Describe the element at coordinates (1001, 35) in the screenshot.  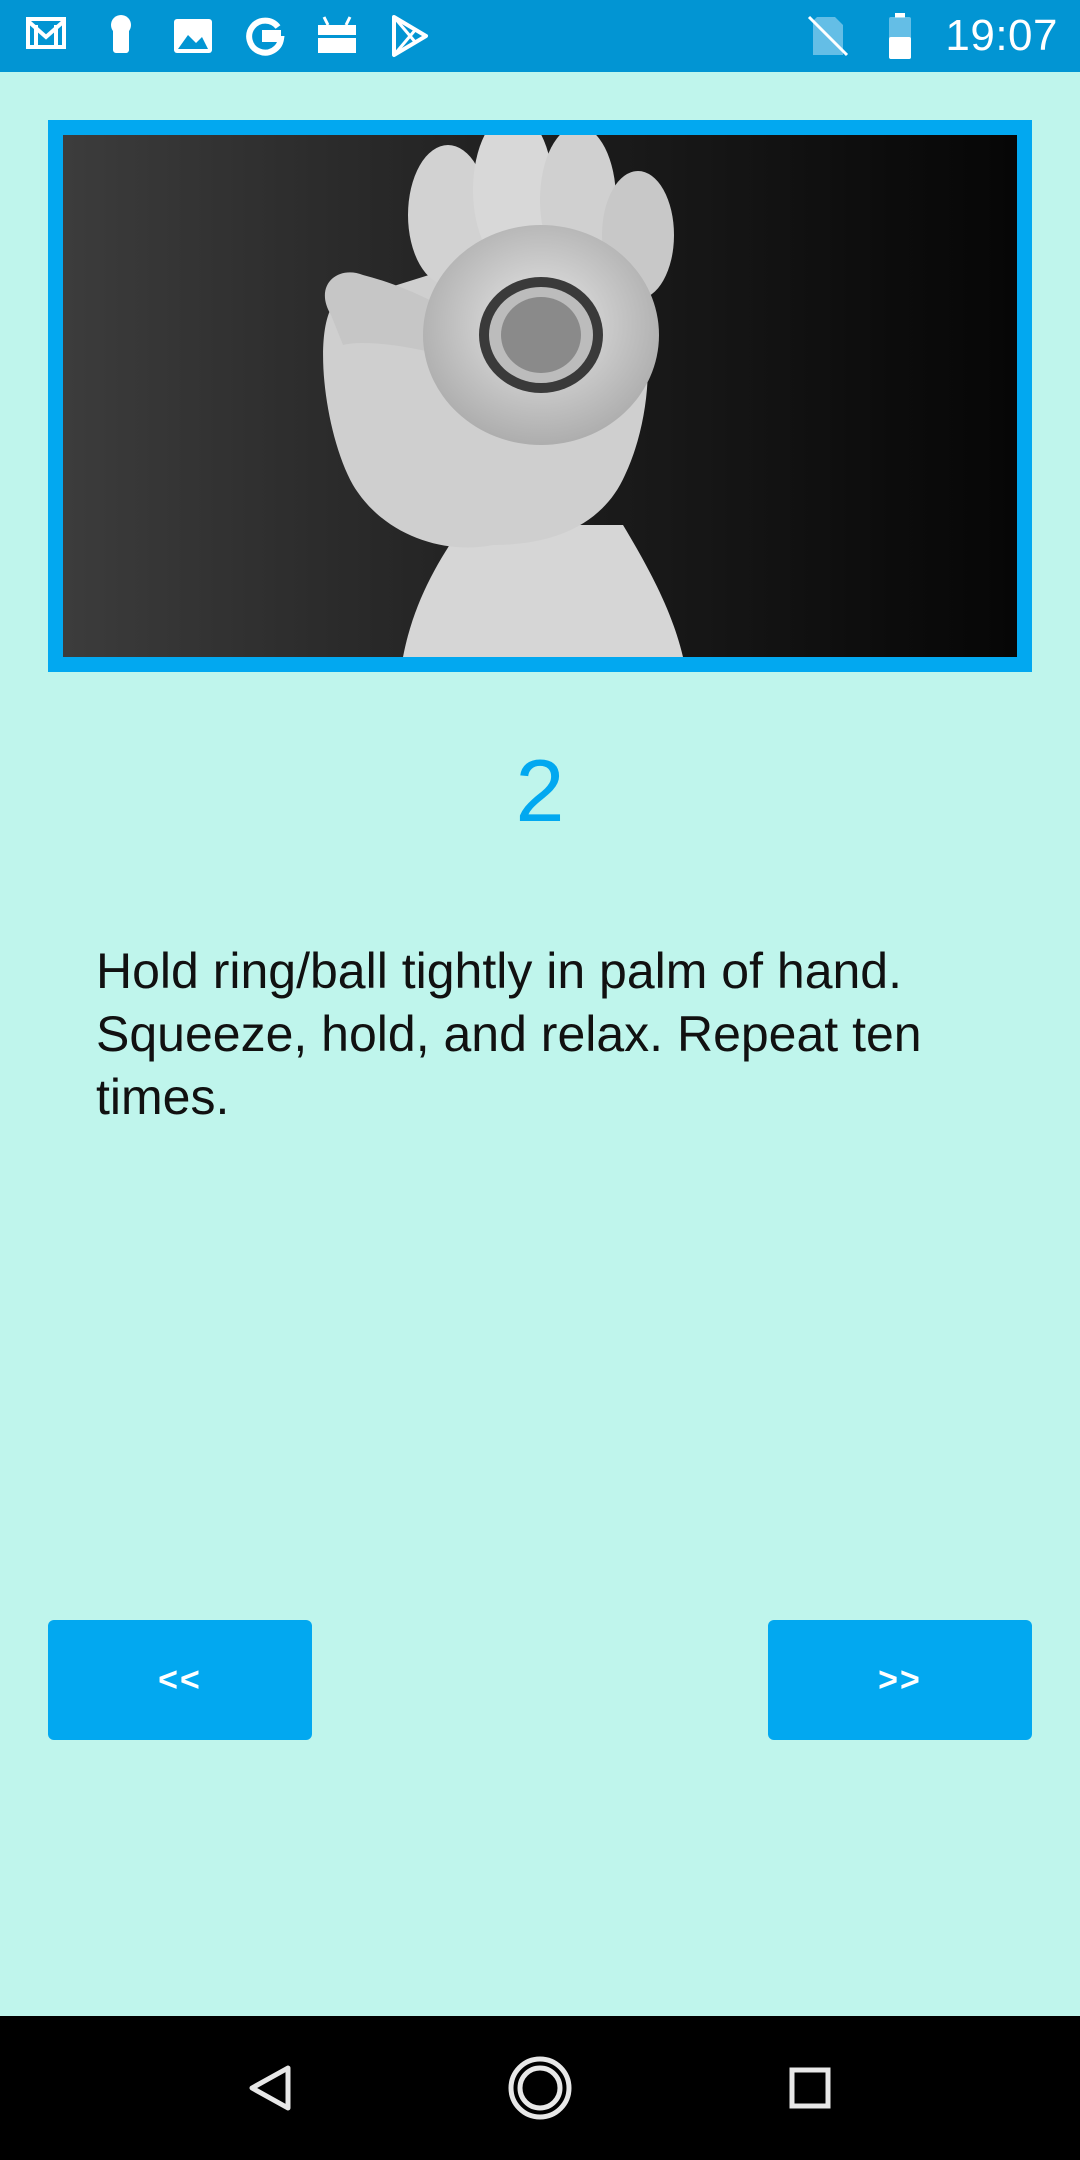
I see `status-clock: 19:07` at that location.